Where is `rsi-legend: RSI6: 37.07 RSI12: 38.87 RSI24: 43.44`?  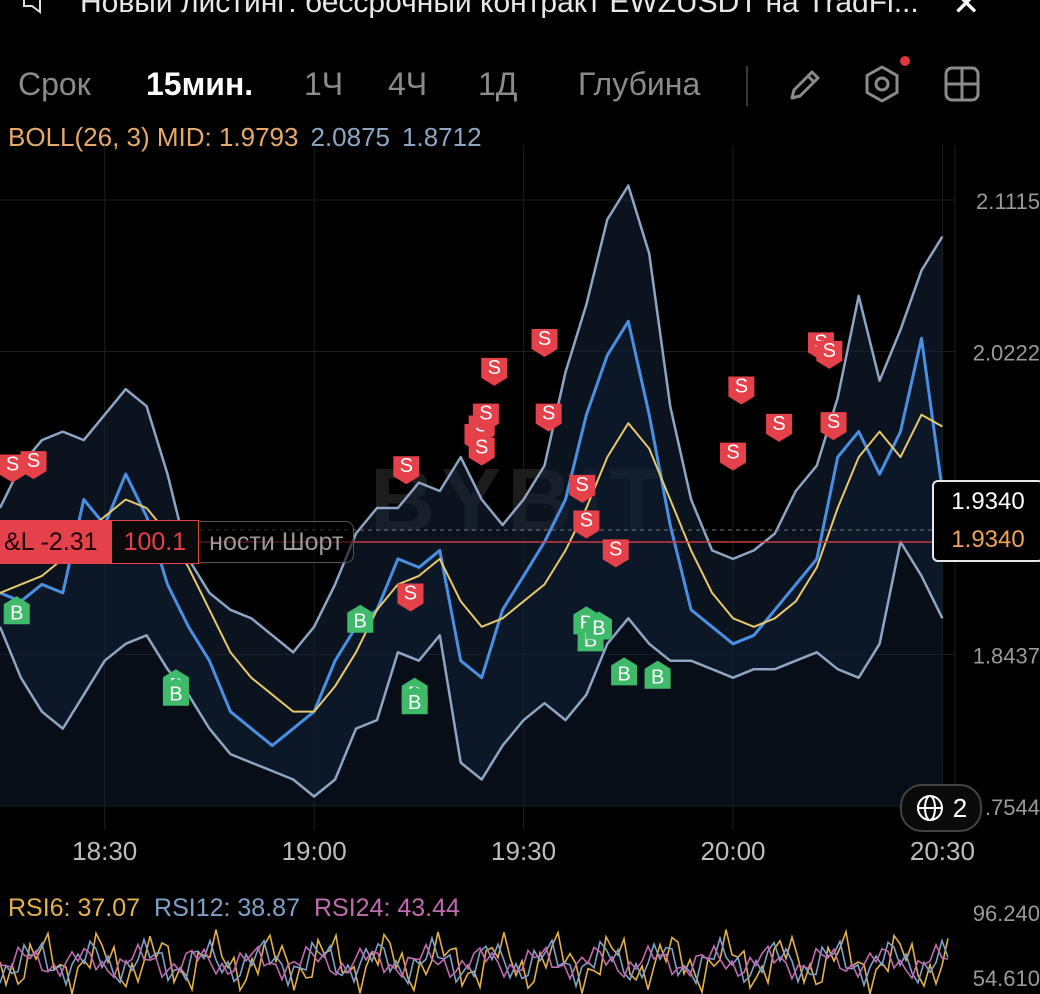 rsi-legend: RSI6: 37.07 RSI12: 38.87 RSI24: 43.44 is located at coordinates (241, 908).